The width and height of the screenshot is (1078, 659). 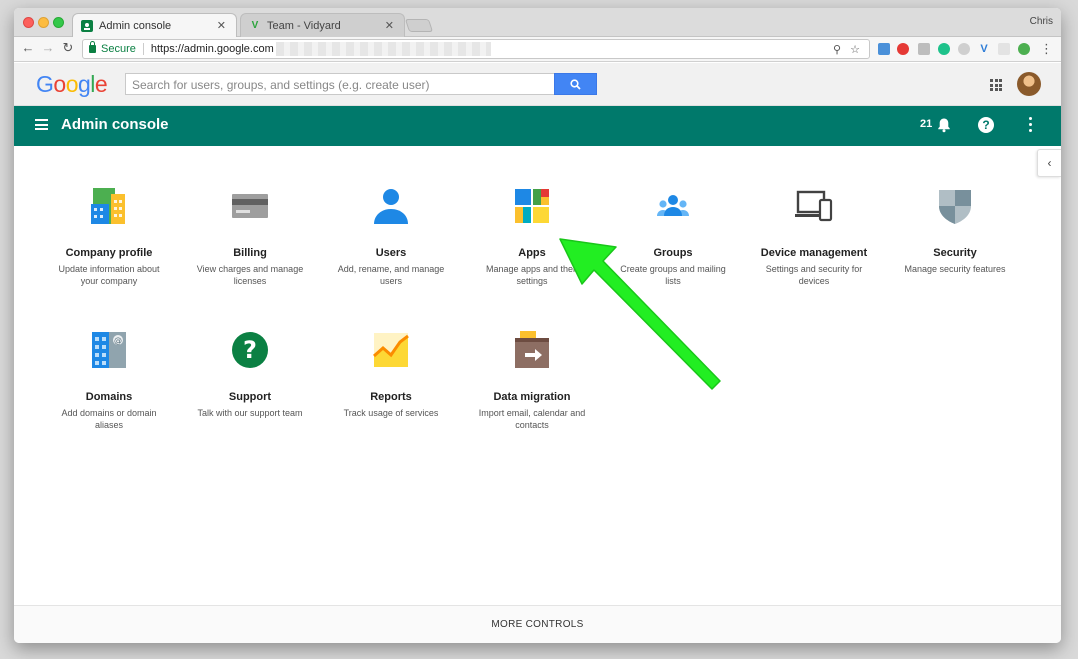 I want to click on tile-title: Device management, so click(x=814, y=253).